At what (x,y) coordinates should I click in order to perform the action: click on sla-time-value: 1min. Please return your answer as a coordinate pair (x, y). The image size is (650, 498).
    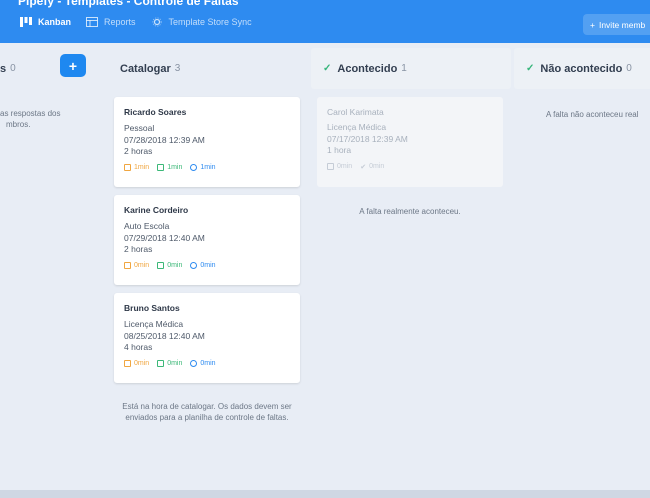
    Looking at the image, I should click on (175, 167).